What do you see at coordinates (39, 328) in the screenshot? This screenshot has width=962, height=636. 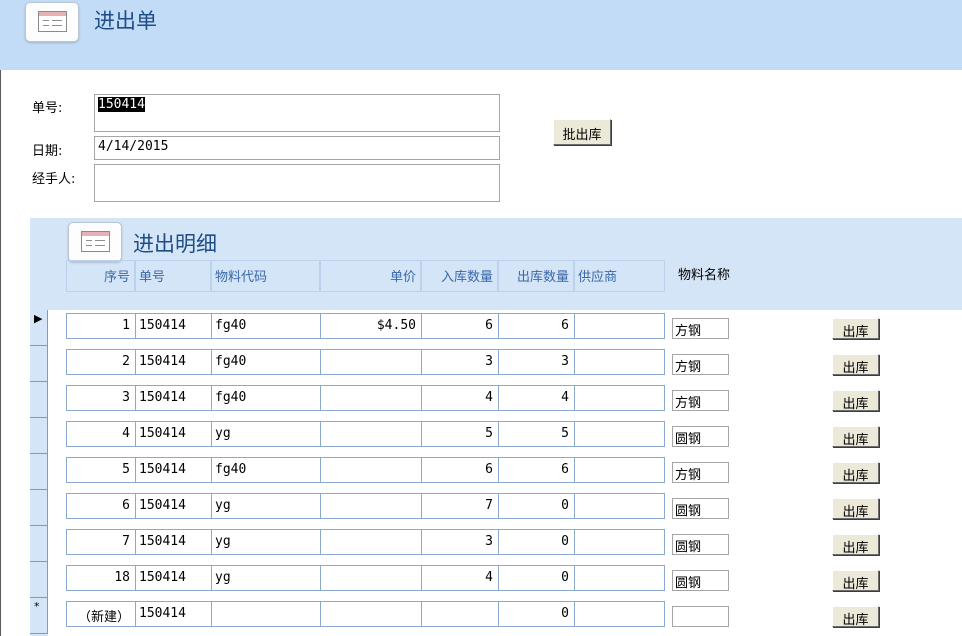 I see `record-selector: ▶` at bounding box center [39, 328].